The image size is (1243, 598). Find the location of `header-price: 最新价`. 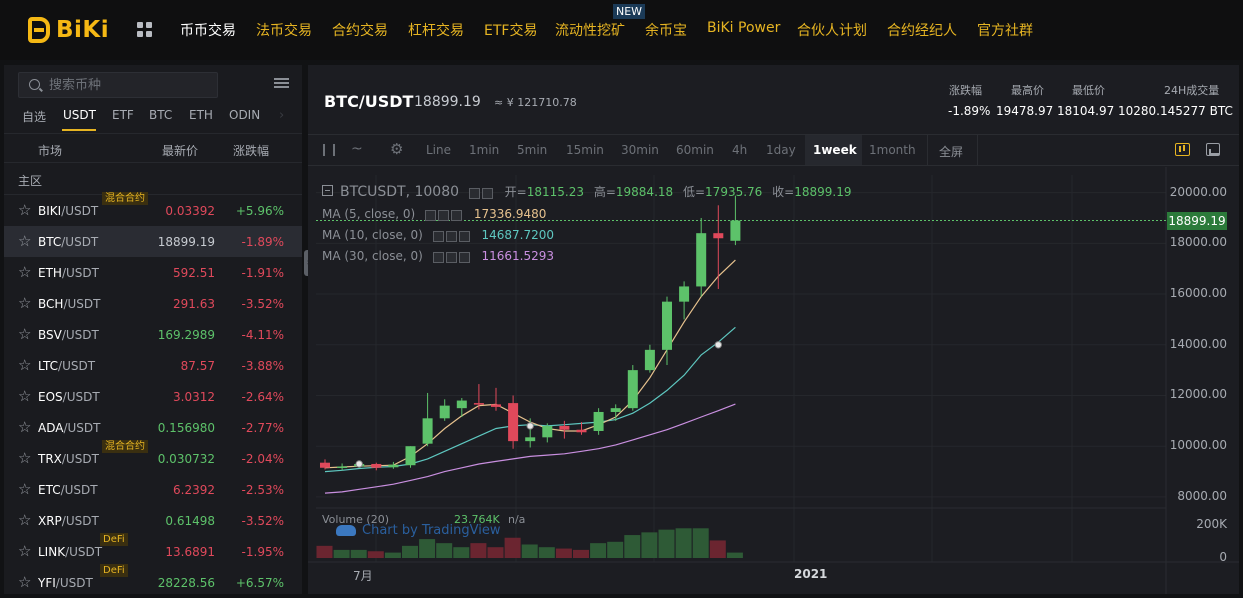

header-price: 最新价 is located at coordinates (180, 150).